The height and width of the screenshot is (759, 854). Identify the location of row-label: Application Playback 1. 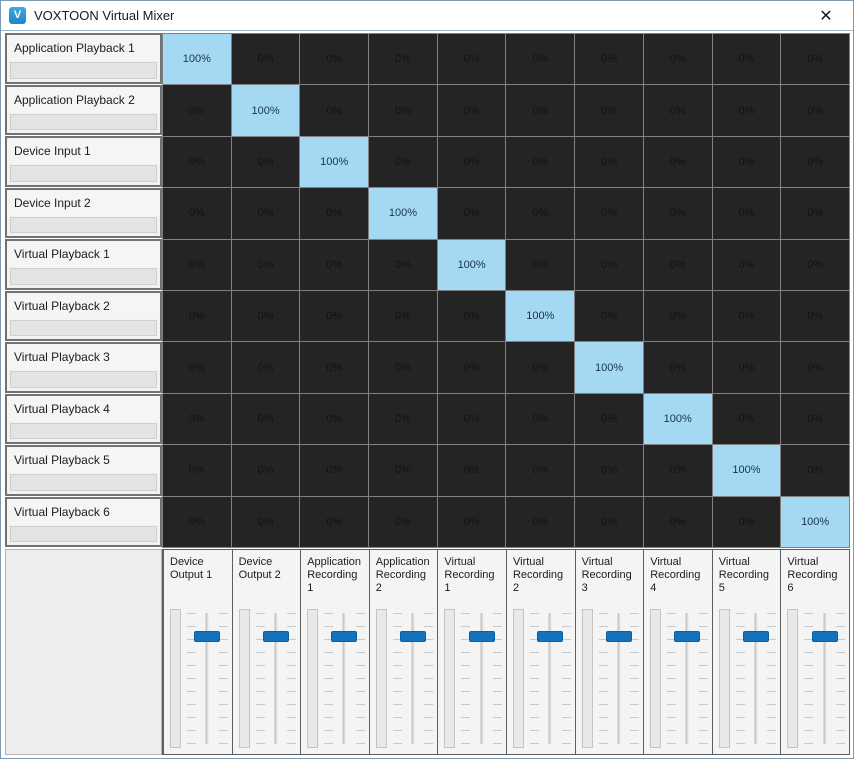
(83, 58).